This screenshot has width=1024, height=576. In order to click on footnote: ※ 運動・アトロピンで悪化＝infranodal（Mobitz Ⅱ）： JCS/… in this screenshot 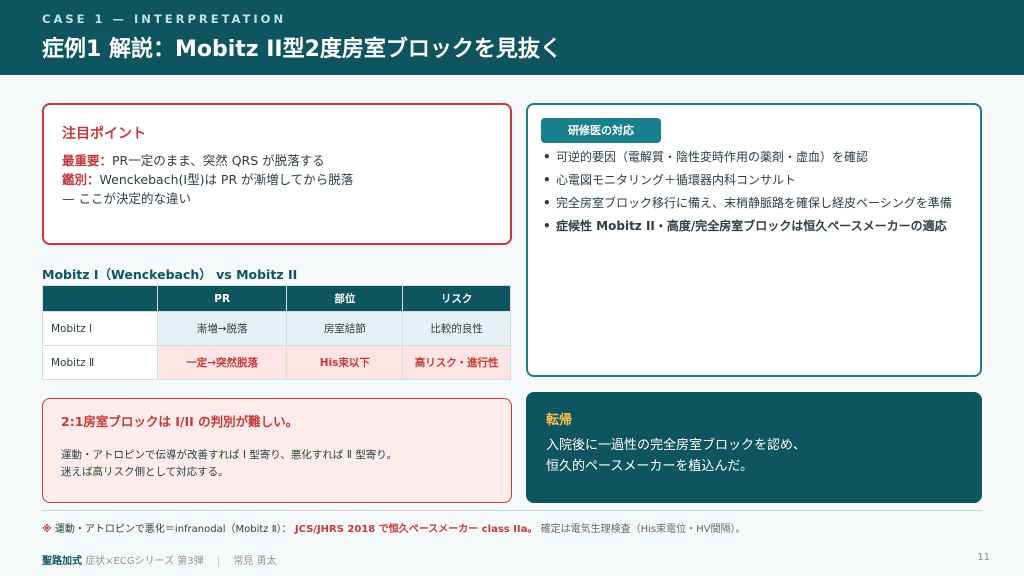, I will do `click(512, 527)`.